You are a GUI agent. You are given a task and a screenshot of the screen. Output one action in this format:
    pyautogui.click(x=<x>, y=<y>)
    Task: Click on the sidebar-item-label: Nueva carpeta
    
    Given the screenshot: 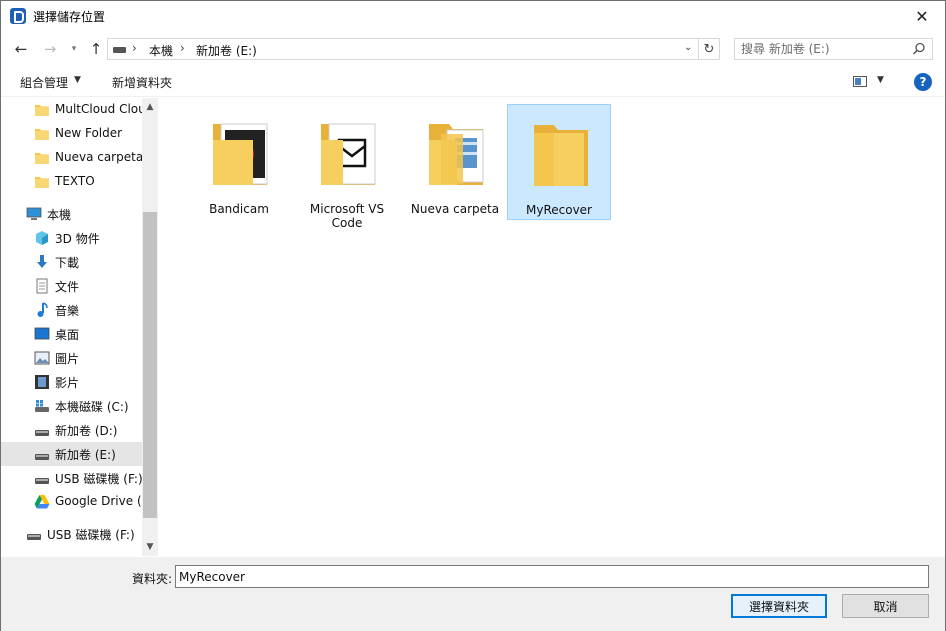 What is the action you would take?
    pyautogui.click(x=98, y=157)
    